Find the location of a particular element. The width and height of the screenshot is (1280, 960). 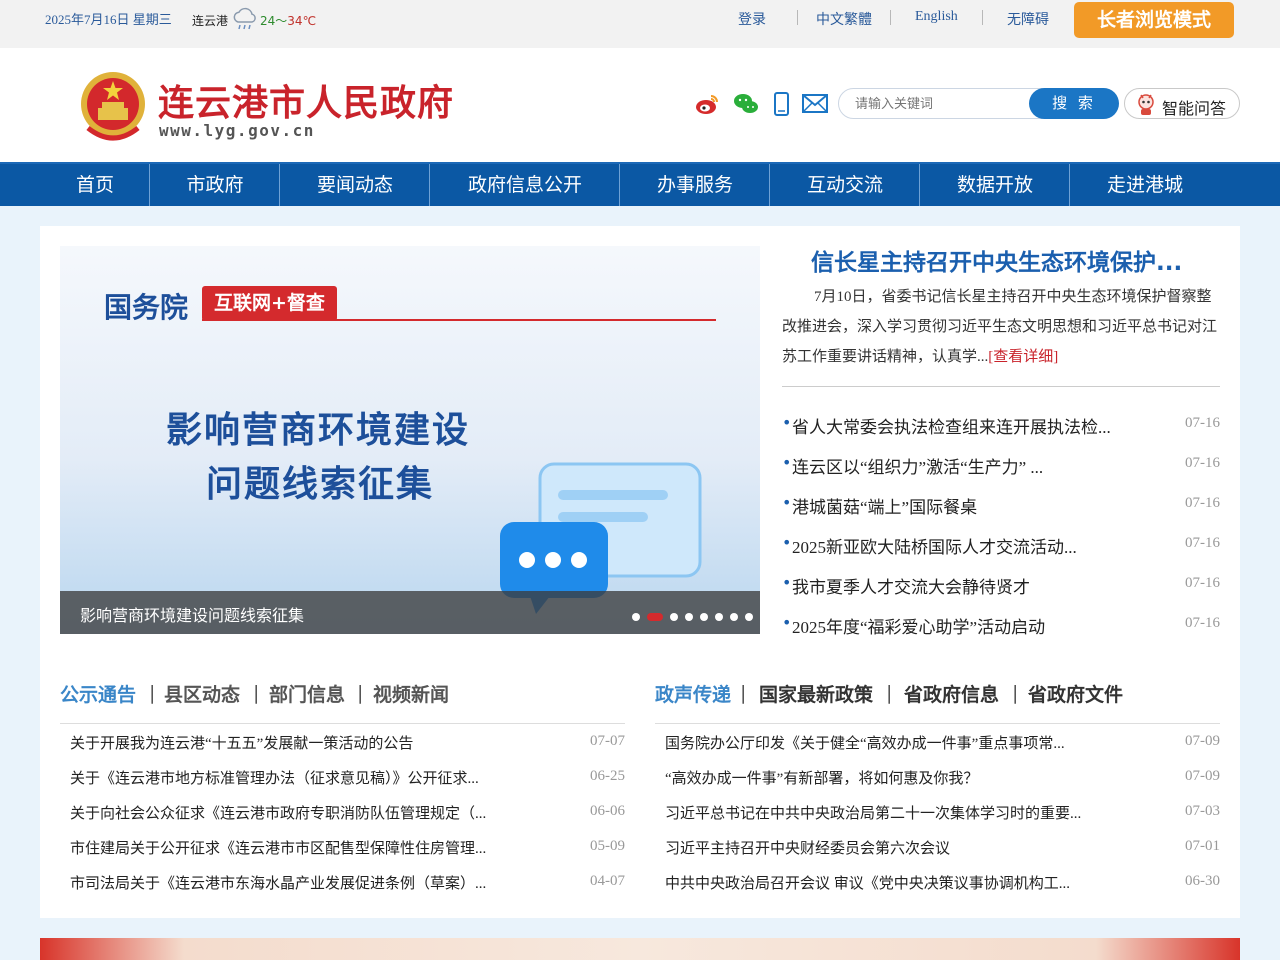

slide-rule is located at coordinates (459, 320).